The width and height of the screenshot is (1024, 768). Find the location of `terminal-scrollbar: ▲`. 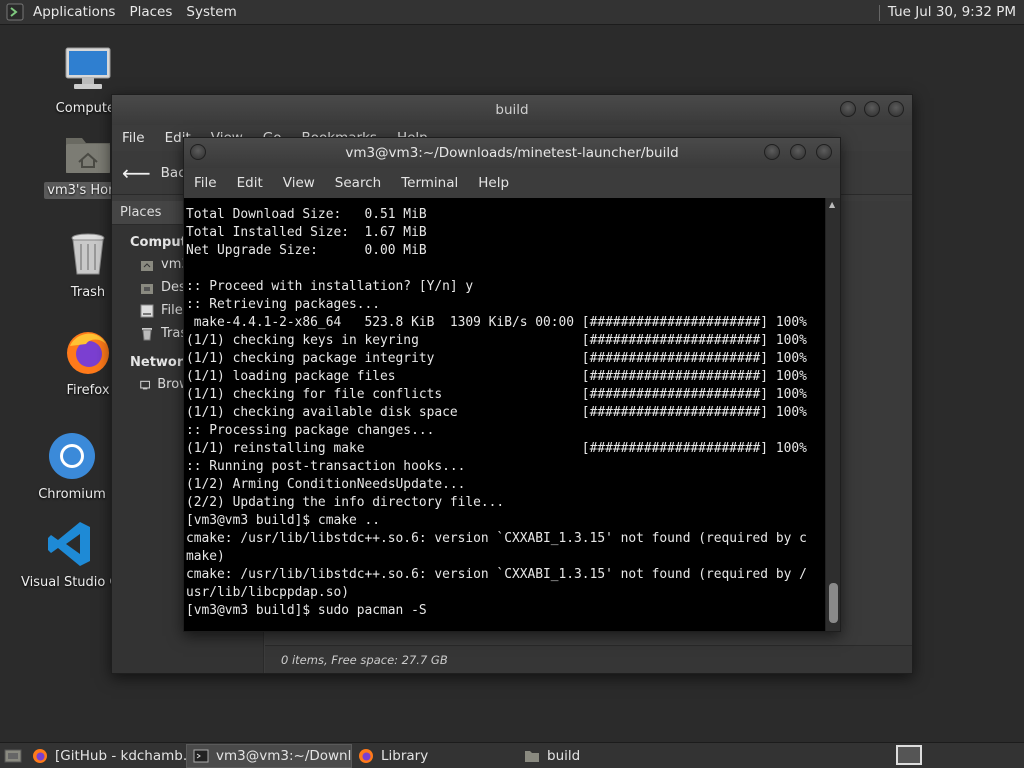

terminal-scrollbar: ▲ is located at coordinates (832, 414).